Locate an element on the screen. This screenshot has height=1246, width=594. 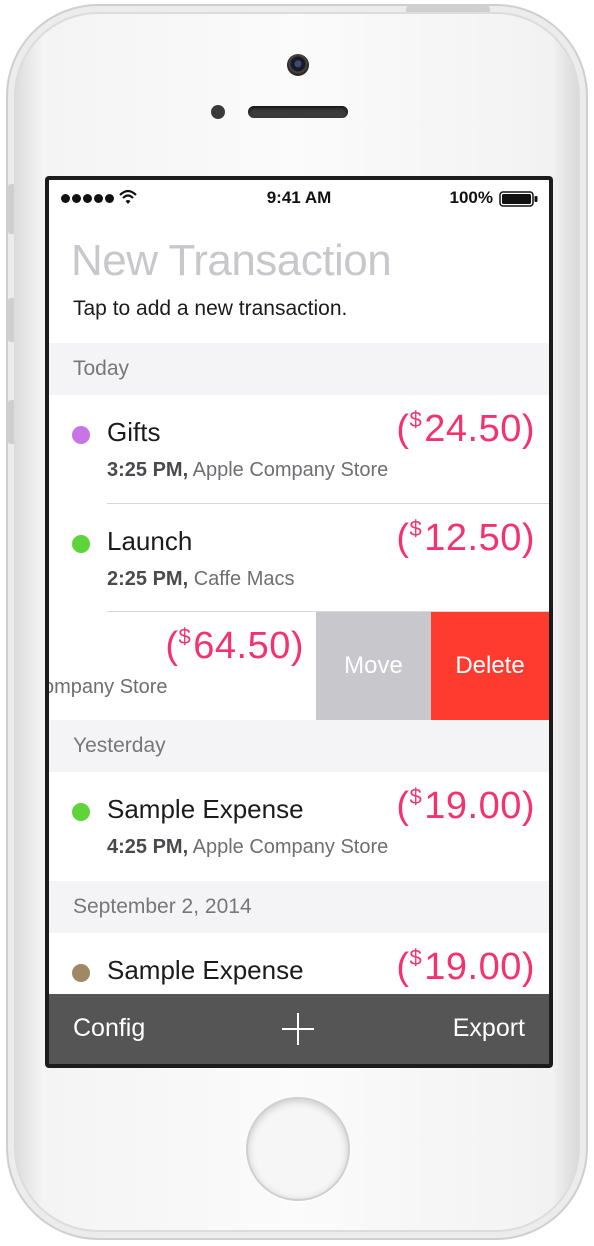
transaction-title: Launch is located at coordinates (150, 541).